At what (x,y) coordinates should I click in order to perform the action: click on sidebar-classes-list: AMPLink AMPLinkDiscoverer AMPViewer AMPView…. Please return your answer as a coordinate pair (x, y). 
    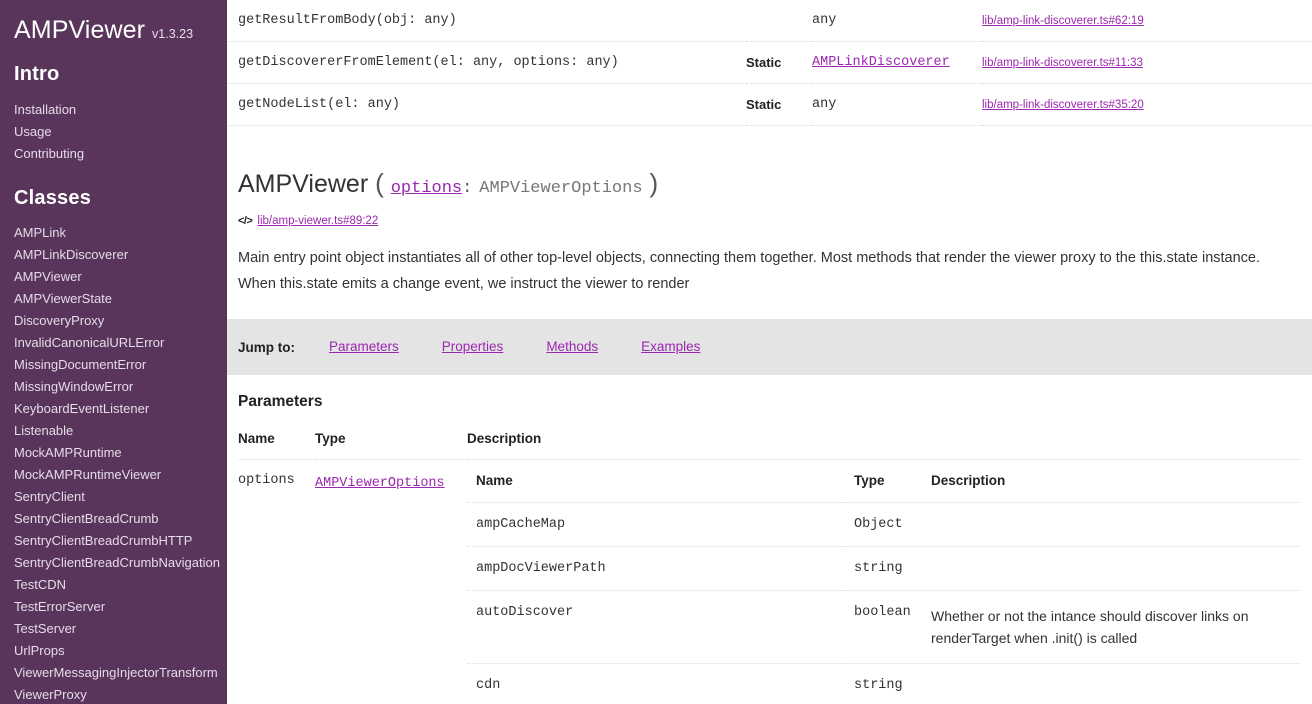
    Looking at the image, I should click on (113, 463).